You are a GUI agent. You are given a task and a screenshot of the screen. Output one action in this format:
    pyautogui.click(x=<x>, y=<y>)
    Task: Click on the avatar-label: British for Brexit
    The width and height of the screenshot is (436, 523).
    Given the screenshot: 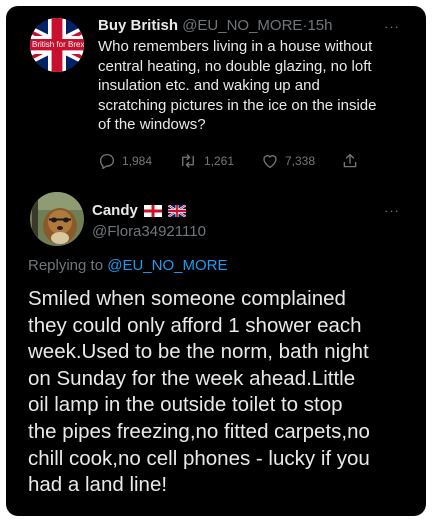 What is the action you would take?
    pyautogui.click(x=57, y=44)
    